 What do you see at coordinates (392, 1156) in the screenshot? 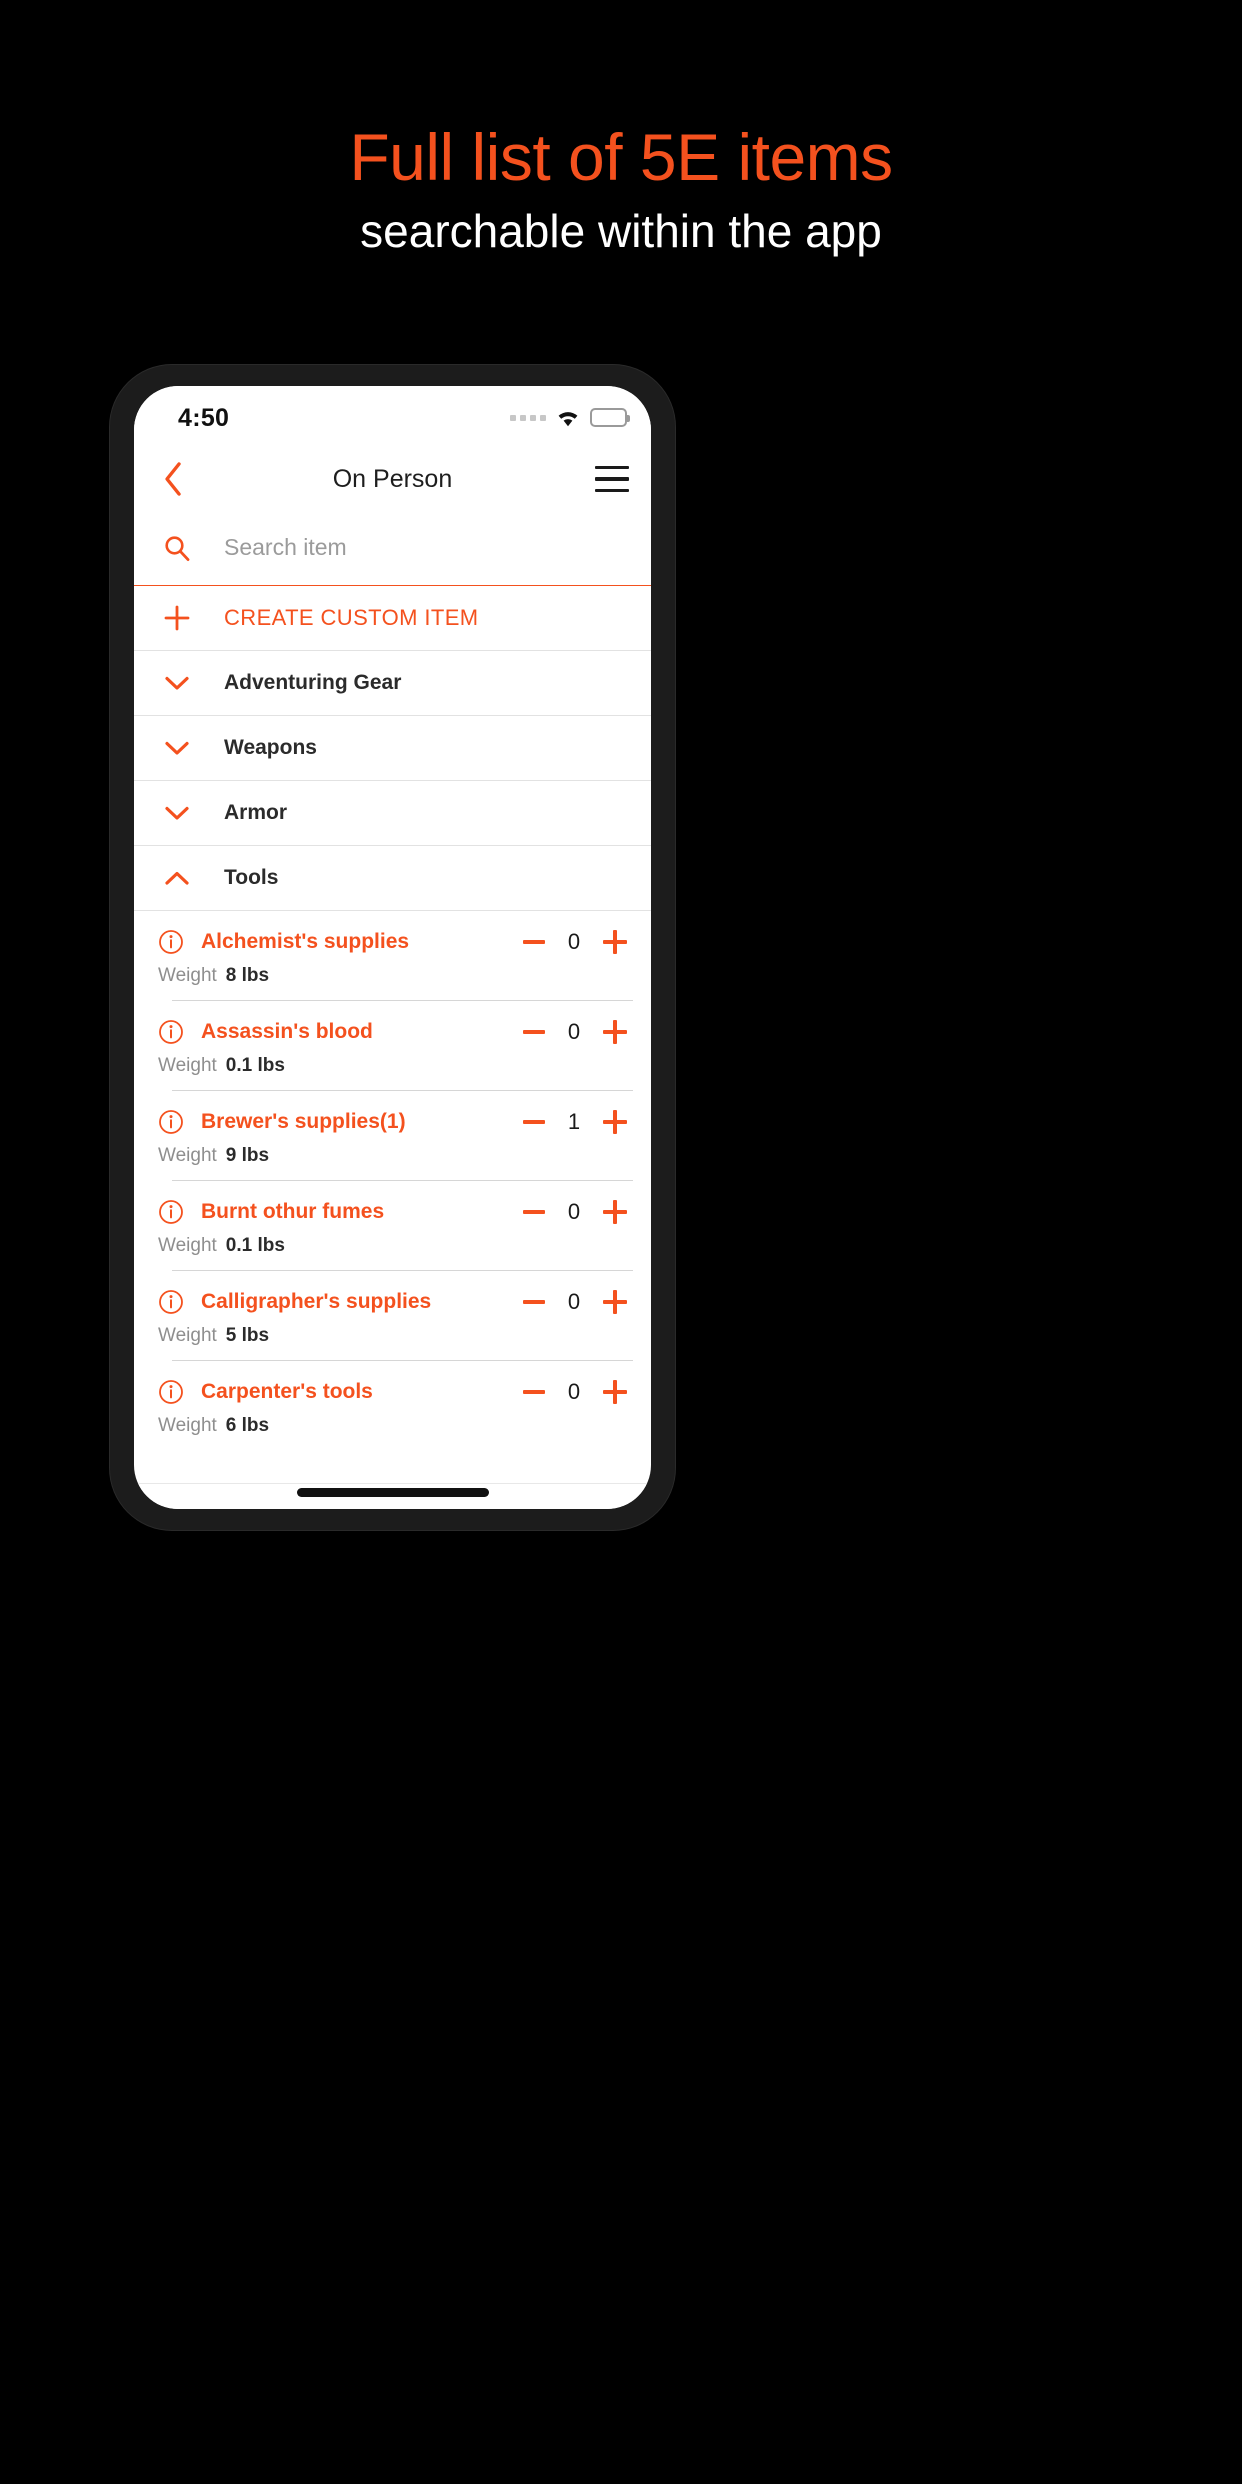
I see `item-weight: Weight 9 lbs` at bounding box center [392, 1156].